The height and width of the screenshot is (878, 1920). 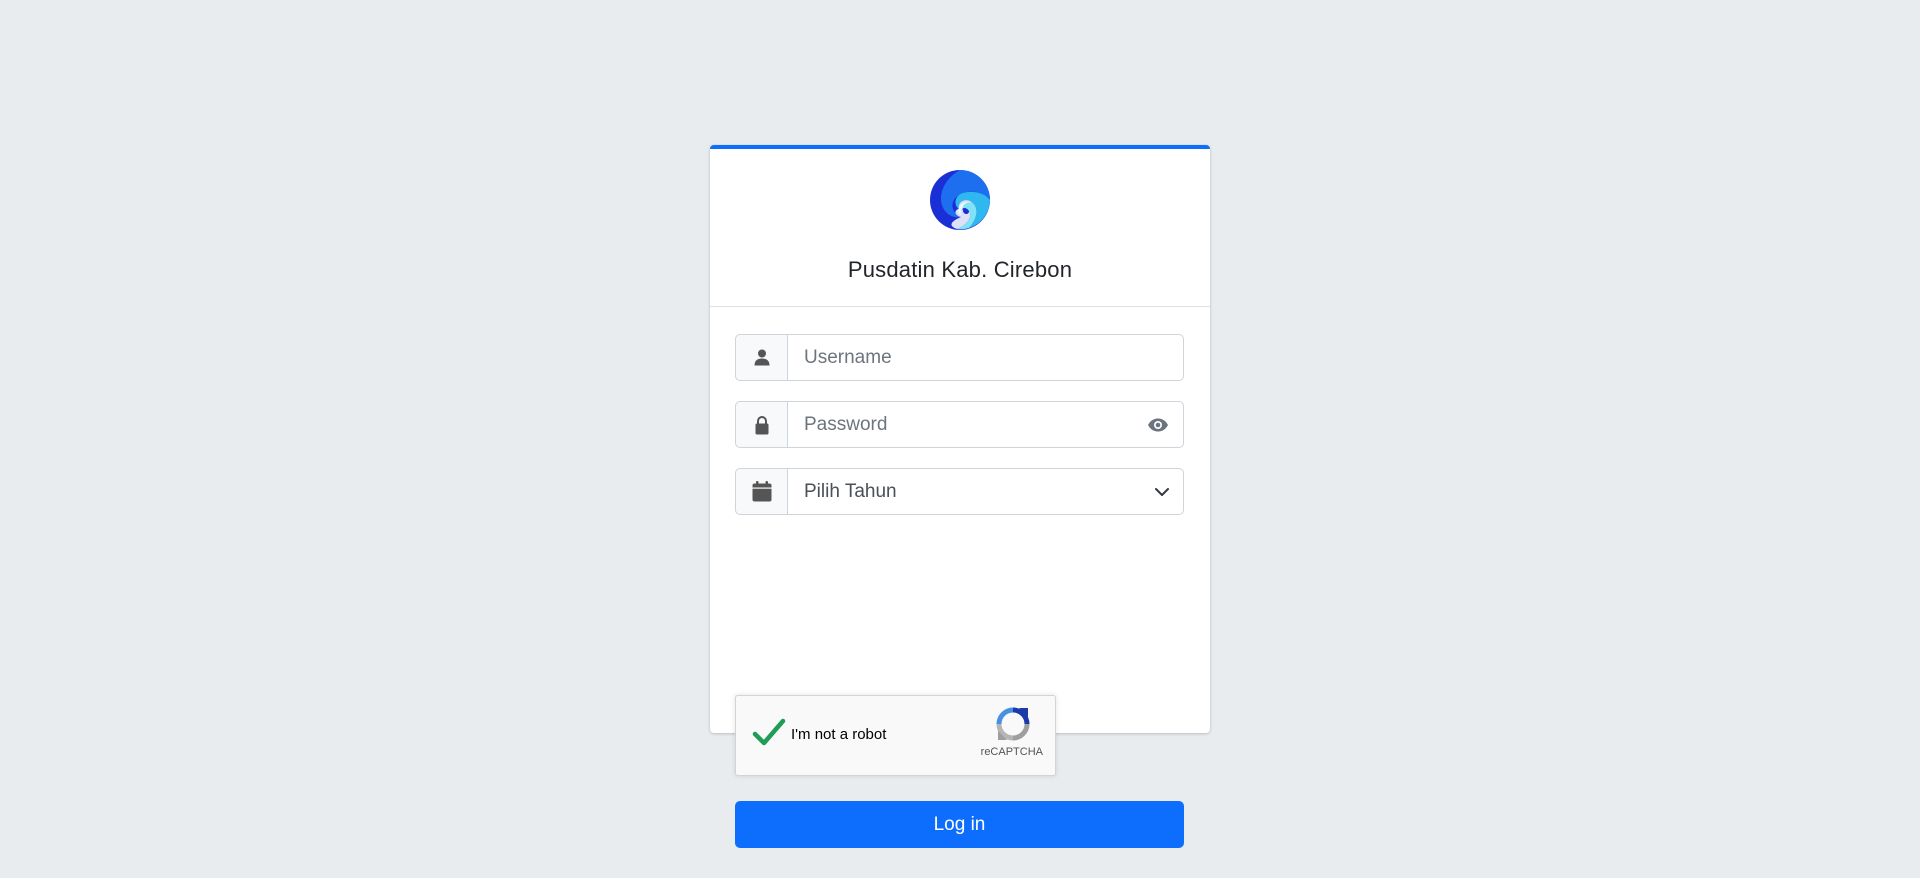 I want to click on lock-icon-addon, so click(x=761, y=424).